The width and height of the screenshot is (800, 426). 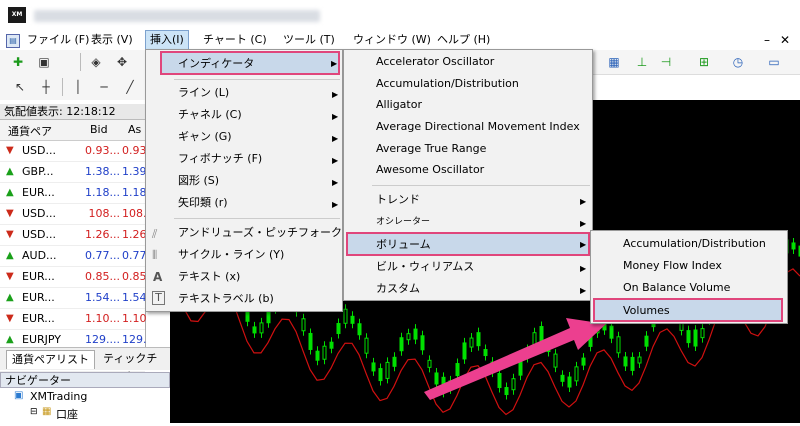 I want to click on tab-currency-pairs: 通貨ペアリスト, so click(x=50, y=359).